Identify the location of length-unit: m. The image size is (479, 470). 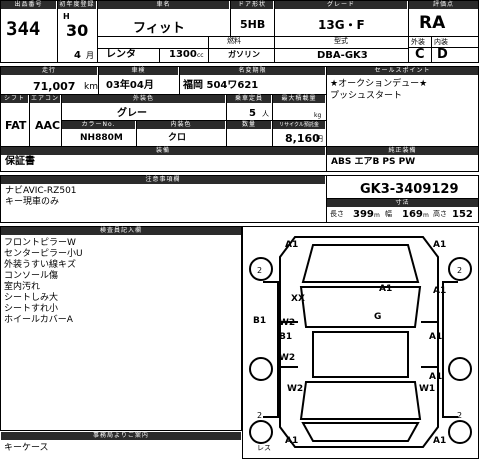
(377, 215).